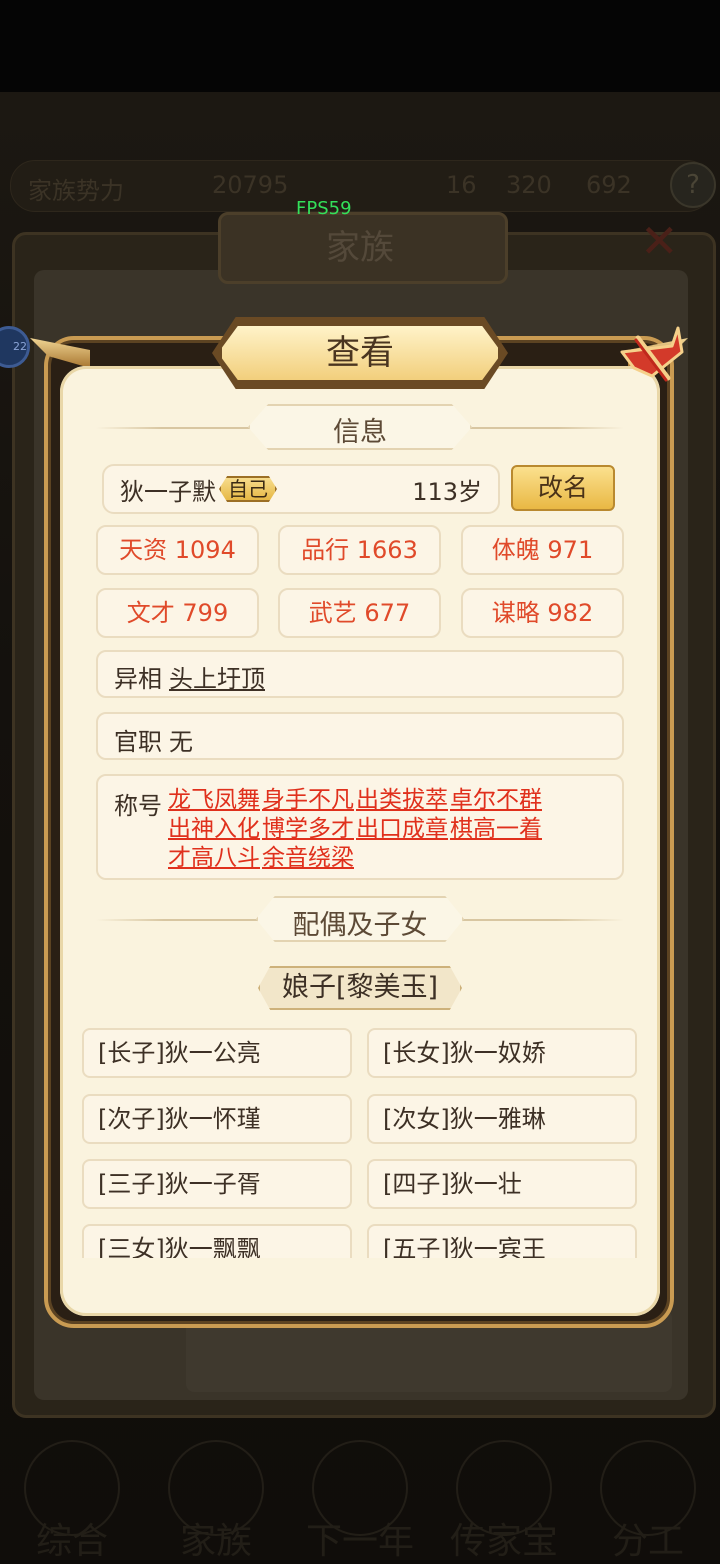 The image size is (720, 1564). Describe the element at coordinates (402, 829) in the screenshot. I see `title-tag: 出口成章` at that location.